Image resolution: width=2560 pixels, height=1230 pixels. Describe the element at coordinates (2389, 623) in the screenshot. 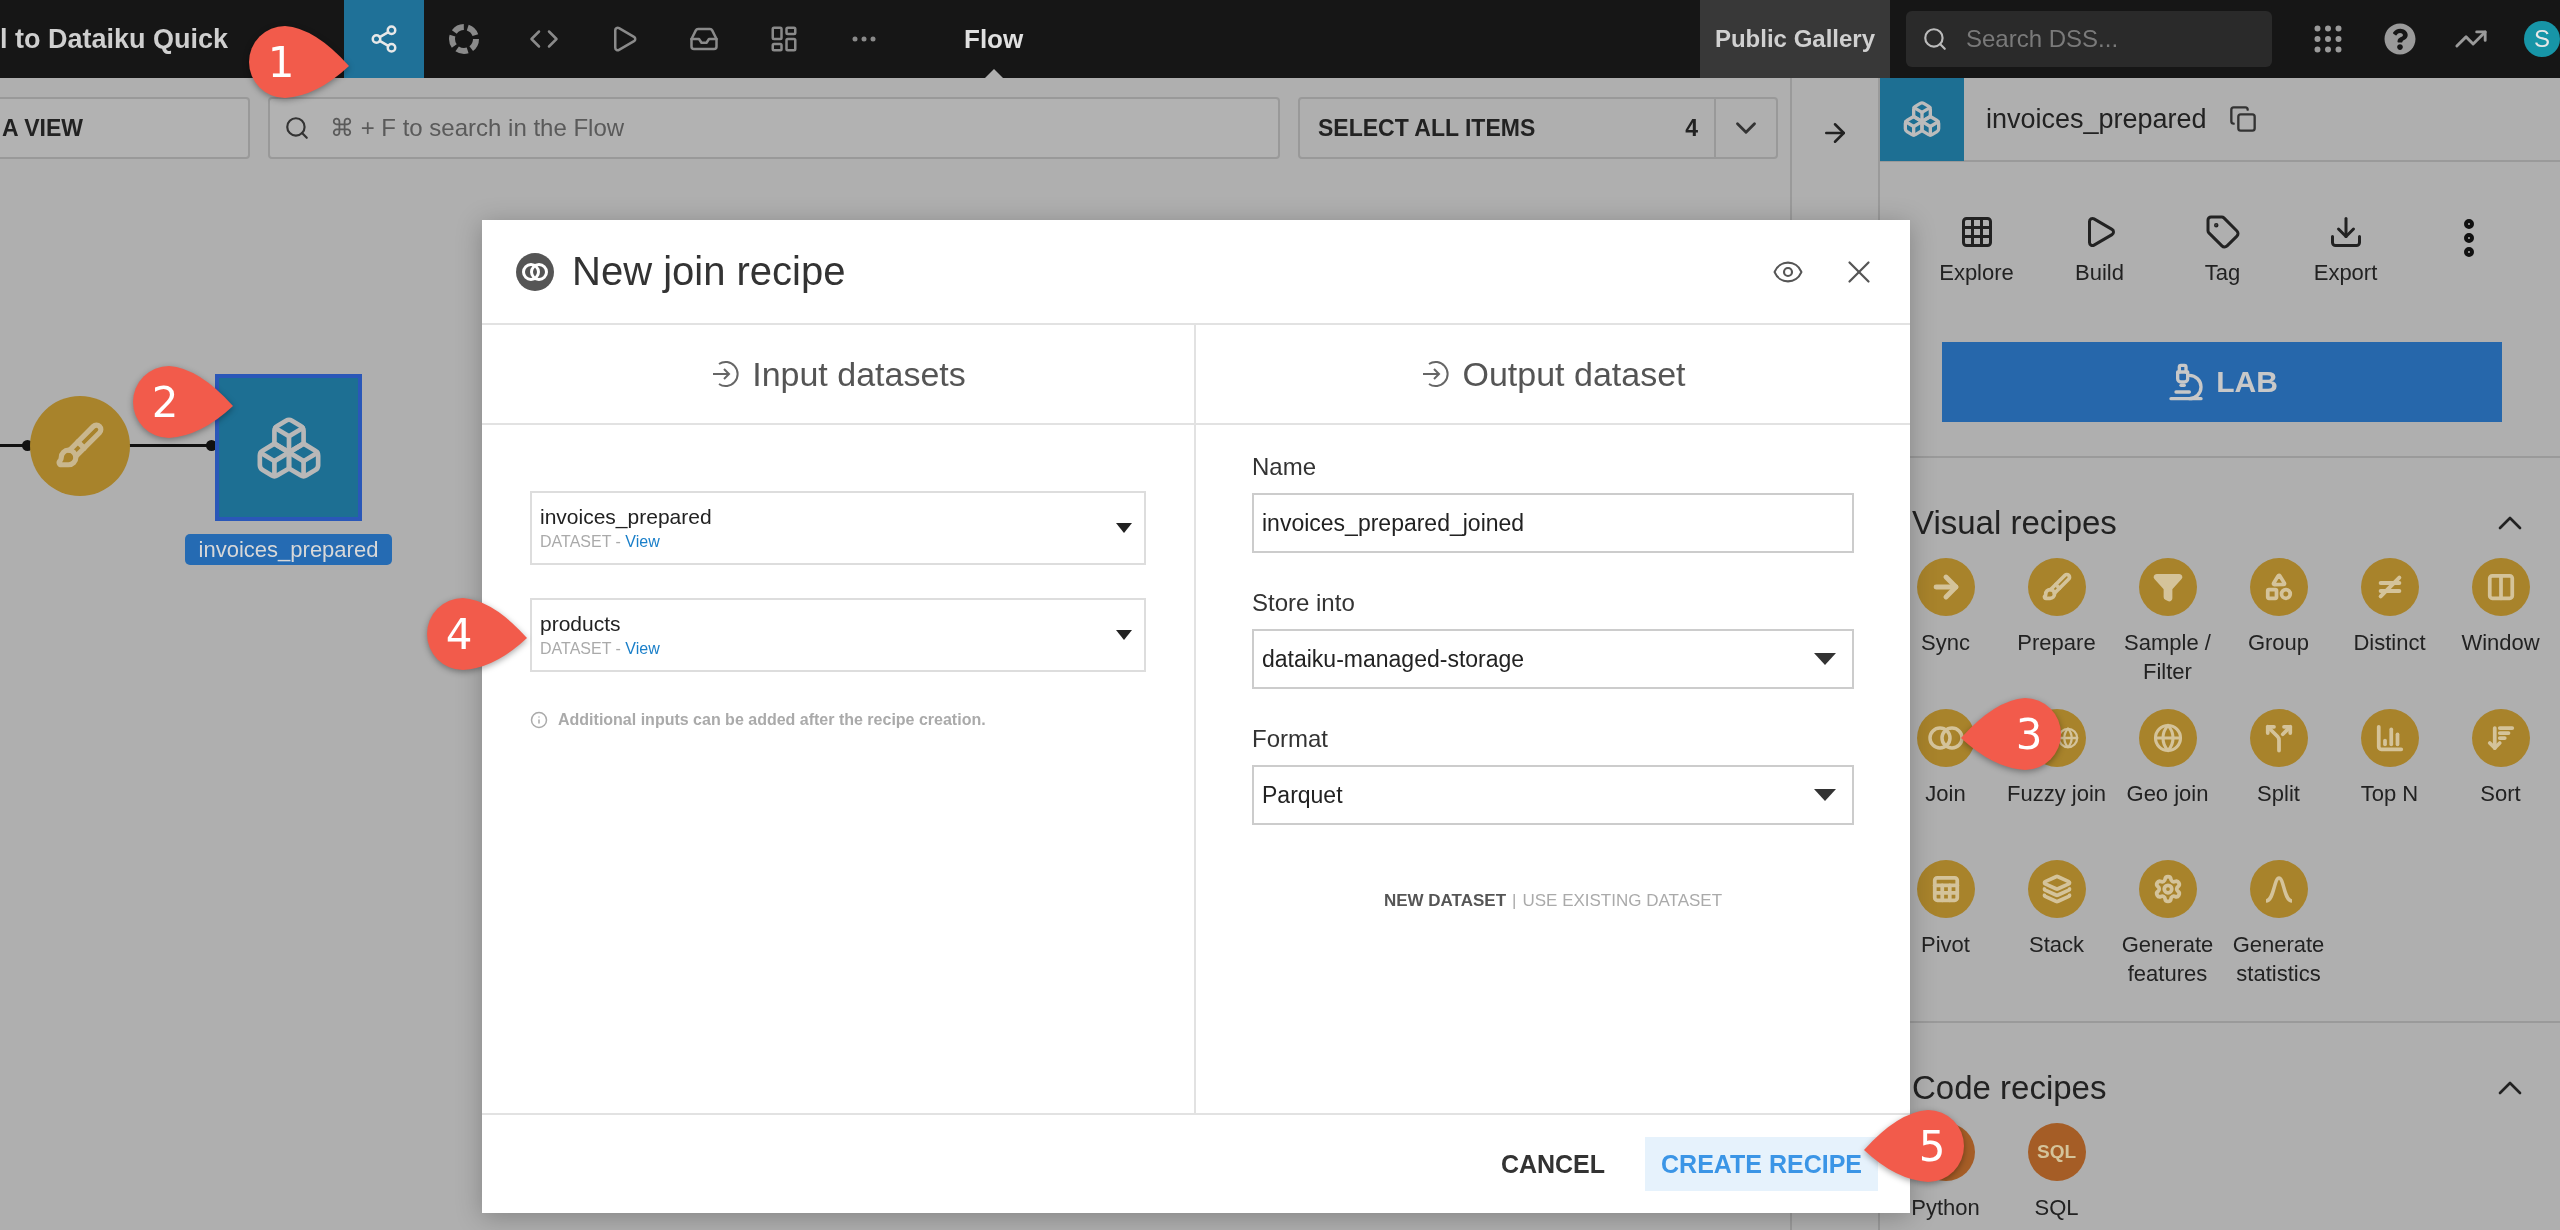

I see `recipe-item: Distinct` at that location.